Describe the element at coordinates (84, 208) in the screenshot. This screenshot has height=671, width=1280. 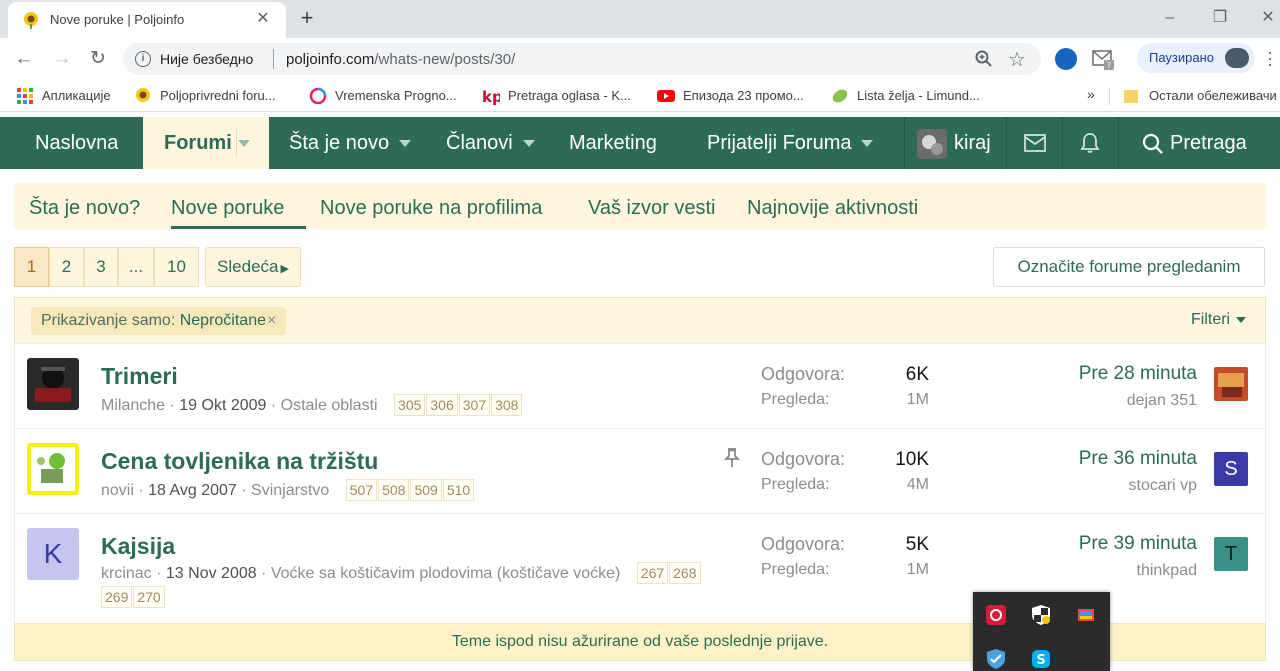
I see `subnav-sta-je-novo: Šta je novo?` at that location.